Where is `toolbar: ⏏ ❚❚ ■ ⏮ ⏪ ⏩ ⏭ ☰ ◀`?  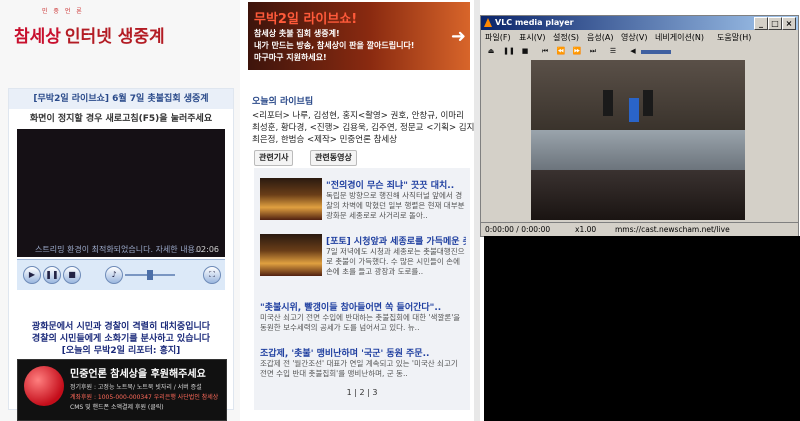 toolbar: ⏏ ❚❚ ■ ⏮ ⏪ ⏩ ⏭ ☰ ◀ is located at coordinates (639, 52).